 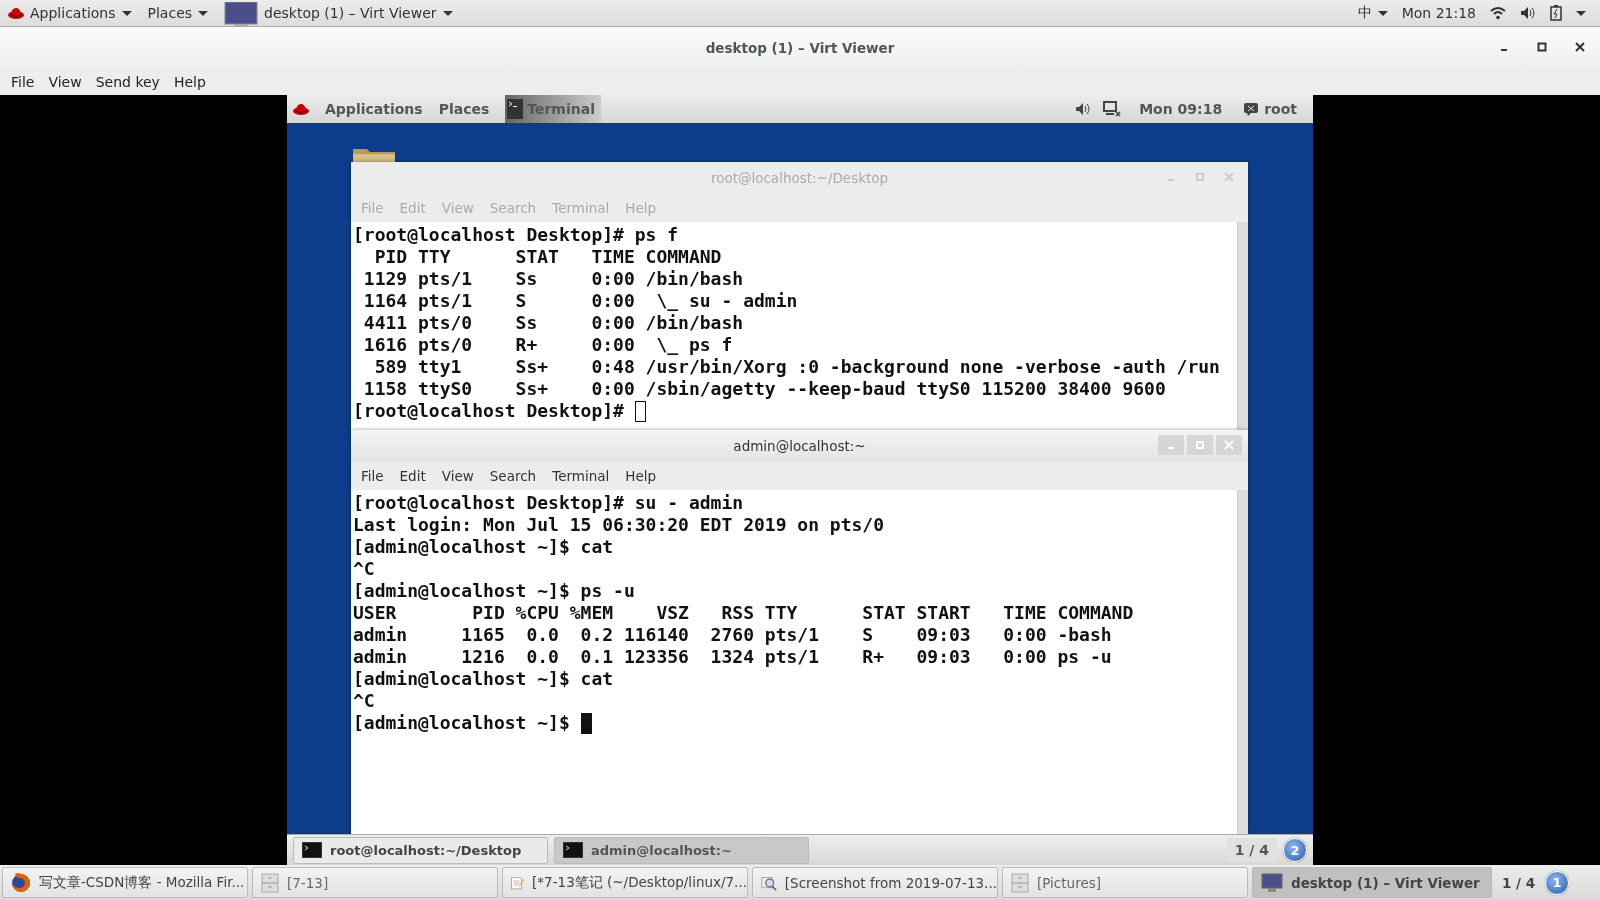 What do you see at coordinates (513, 476) in the screenshot?
I see `menu-item: Search` at bounding box center [513, 476].